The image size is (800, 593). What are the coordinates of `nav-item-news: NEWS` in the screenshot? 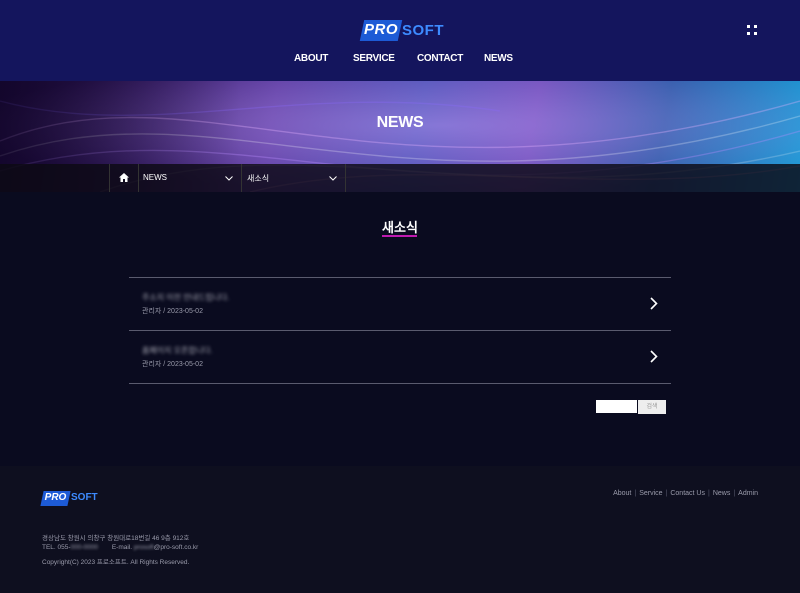 It's located at (498, 58).